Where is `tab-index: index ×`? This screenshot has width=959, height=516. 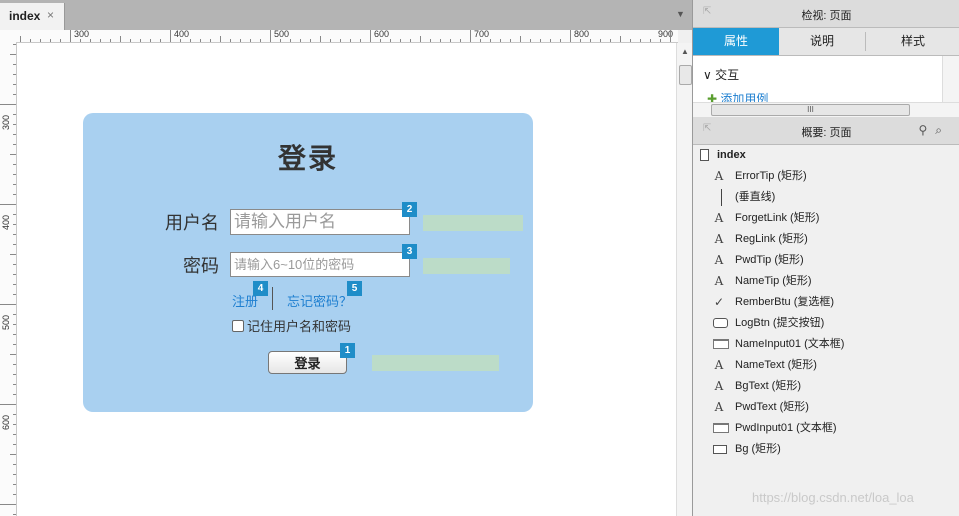 tab-index: index × is located at coordinates (32, 16).